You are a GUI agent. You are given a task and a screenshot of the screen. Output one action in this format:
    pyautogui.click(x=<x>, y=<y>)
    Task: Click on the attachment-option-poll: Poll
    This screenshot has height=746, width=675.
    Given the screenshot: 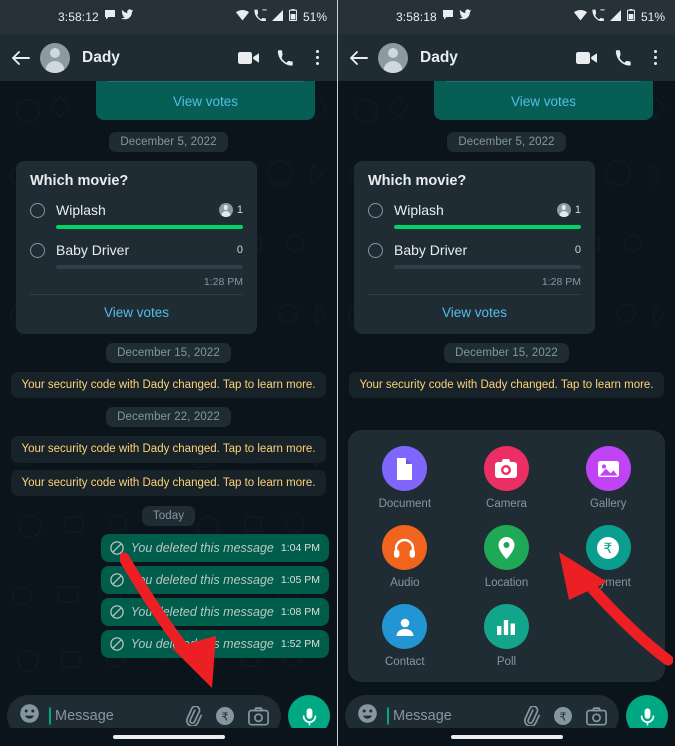 What is the action you would take?
    pyautogui.click(x=507, y=636)
    